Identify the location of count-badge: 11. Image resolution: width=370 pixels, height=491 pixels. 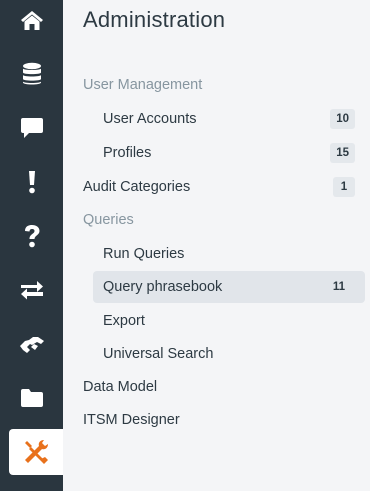
(338, 287).